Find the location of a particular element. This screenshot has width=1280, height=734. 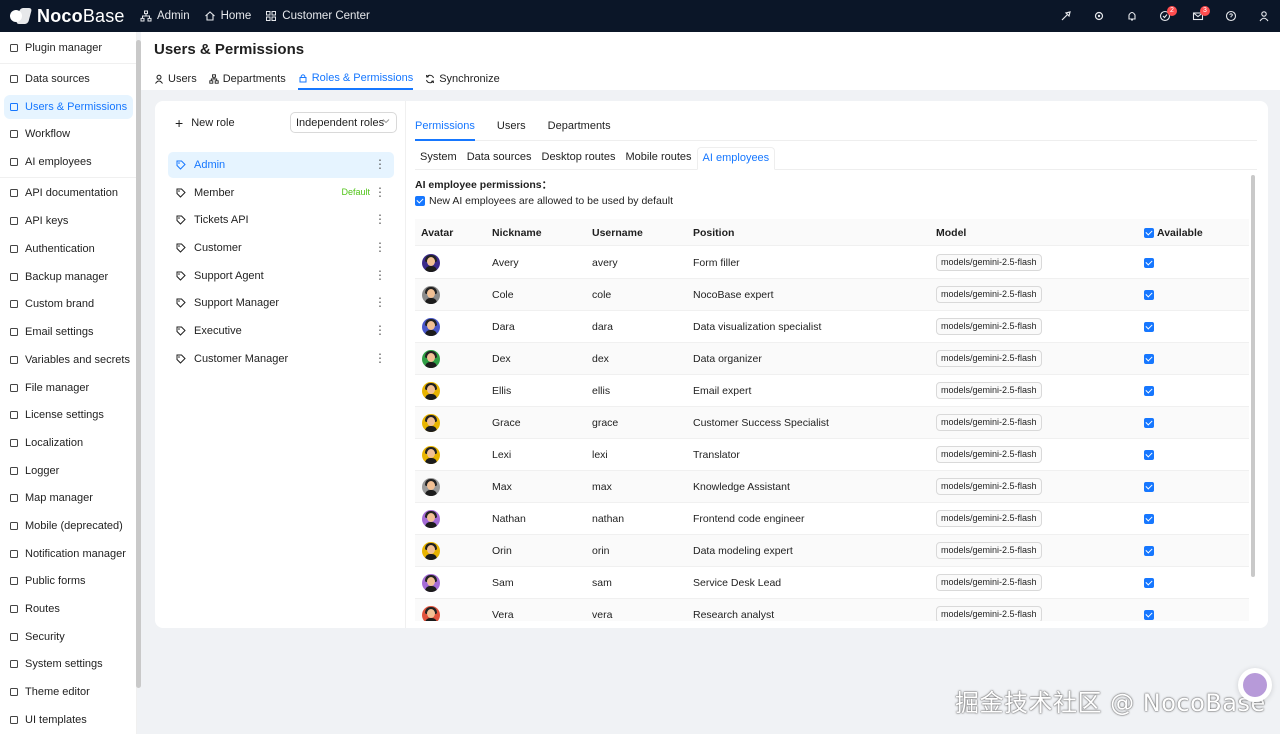

user-avatar-icon is located at coordinates (1263, 16).